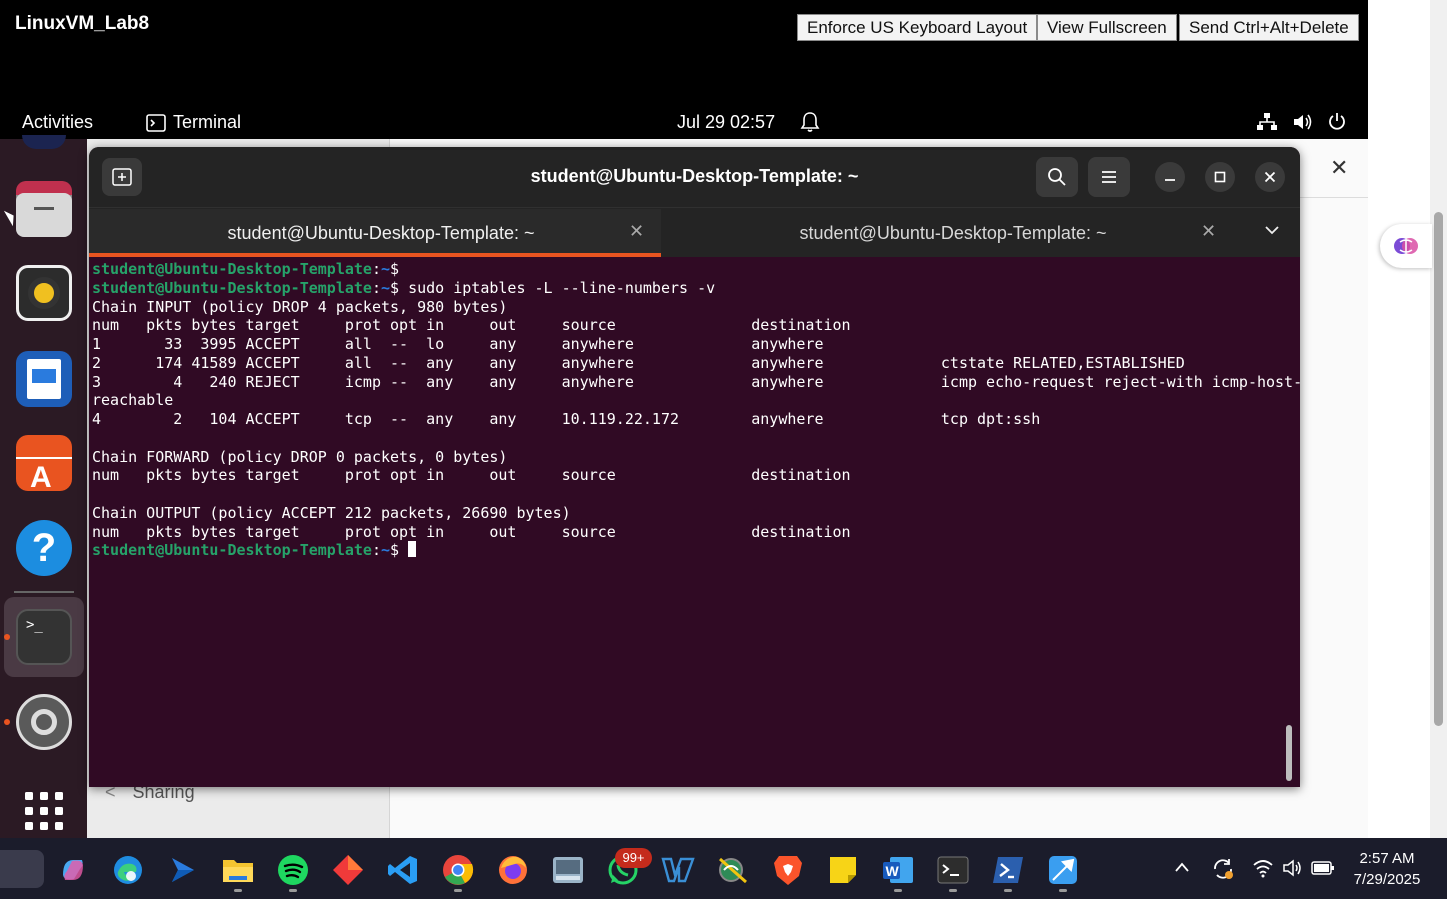  Describe the element at coordinates (375, 233) in the screenshot. I see `tab-1: student@Ubuntu-Desktop-Template: ~ ✕` at that location.